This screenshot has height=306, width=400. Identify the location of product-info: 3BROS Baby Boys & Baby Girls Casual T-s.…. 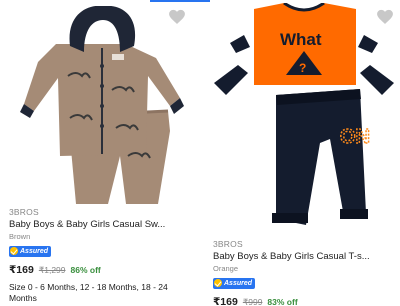
(305, 272).